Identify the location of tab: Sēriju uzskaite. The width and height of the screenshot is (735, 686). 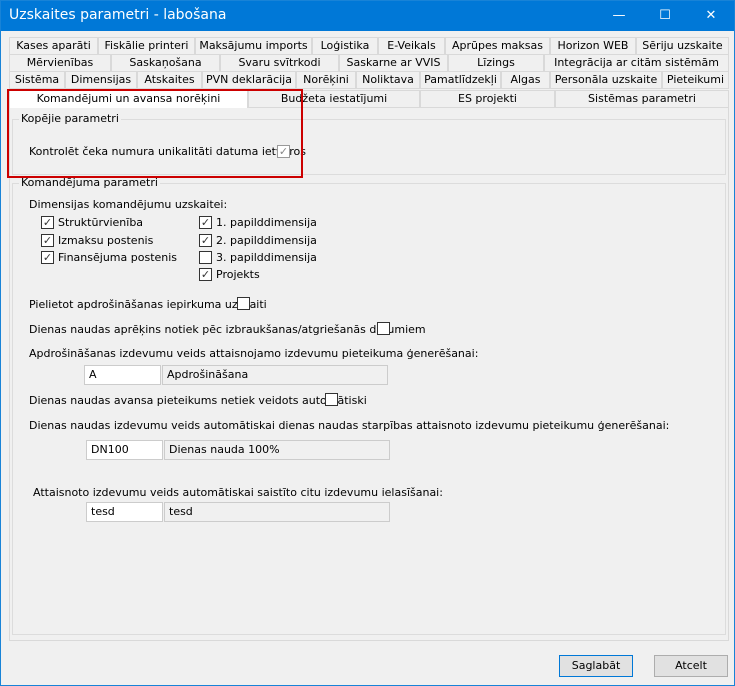
(682, 46).